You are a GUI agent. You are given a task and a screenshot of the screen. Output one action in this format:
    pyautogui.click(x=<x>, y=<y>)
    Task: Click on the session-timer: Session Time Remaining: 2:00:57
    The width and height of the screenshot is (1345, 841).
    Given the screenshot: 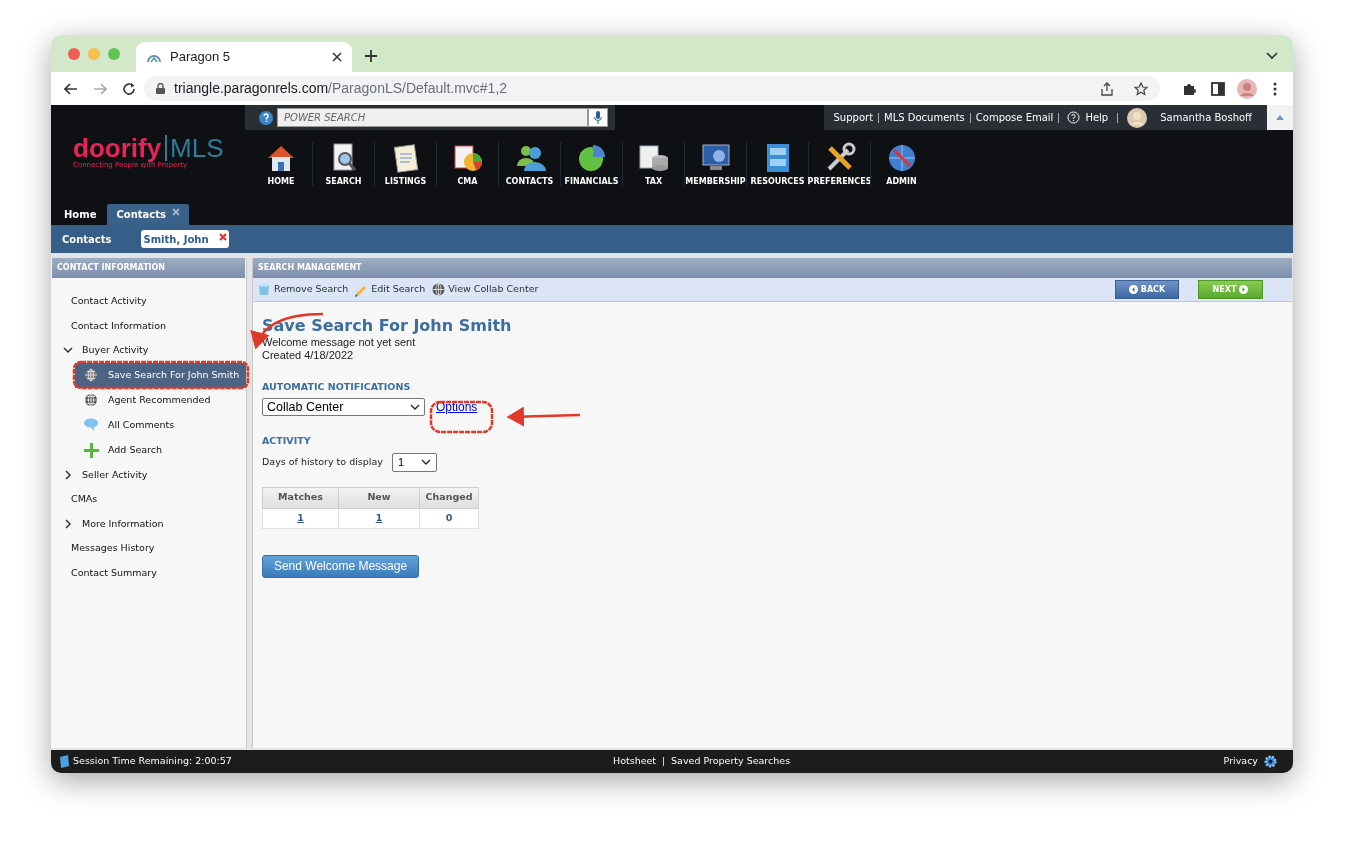 What is the action you would take?
    pyautogui.click(x=153, y=761)
    